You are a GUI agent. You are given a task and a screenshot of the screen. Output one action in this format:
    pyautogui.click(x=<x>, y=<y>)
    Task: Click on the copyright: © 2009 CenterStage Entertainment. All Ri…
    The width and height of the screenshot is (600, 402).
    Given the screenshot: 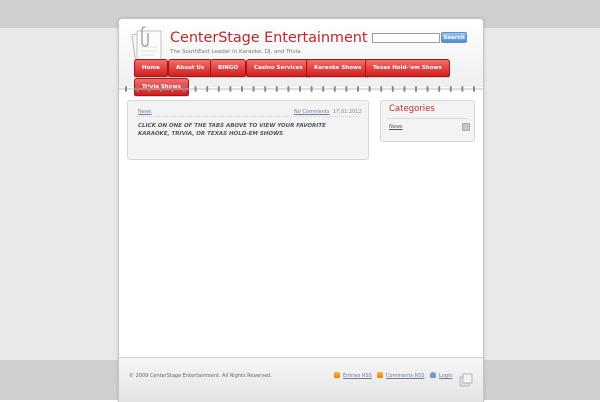 What is the action you would take?
    pyautogui.click(x=201, y=376)
    